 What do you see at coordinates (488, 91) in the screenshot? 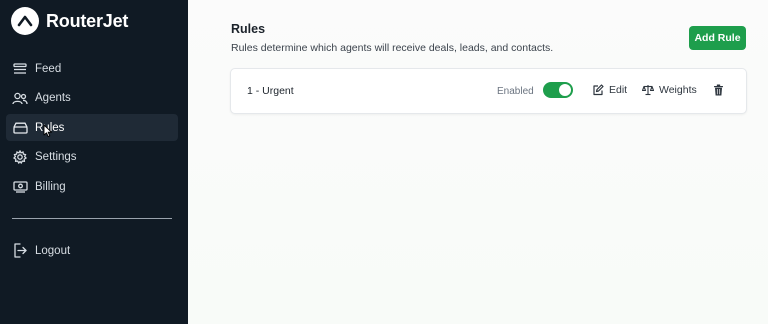
I see `rule-card: 1 - Urgent Enabled Edit Weights` at bounding box center [488, 91].